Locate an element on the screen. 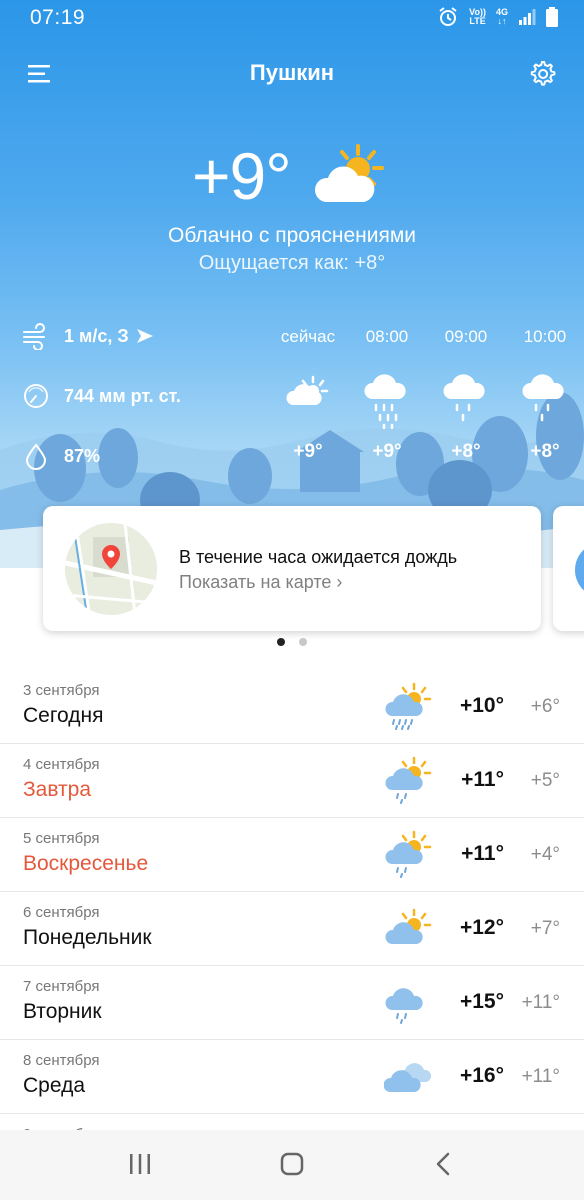 This screenshot has height=1200, width=584. forecast-low: +4° is located at coordinates (545, 854).